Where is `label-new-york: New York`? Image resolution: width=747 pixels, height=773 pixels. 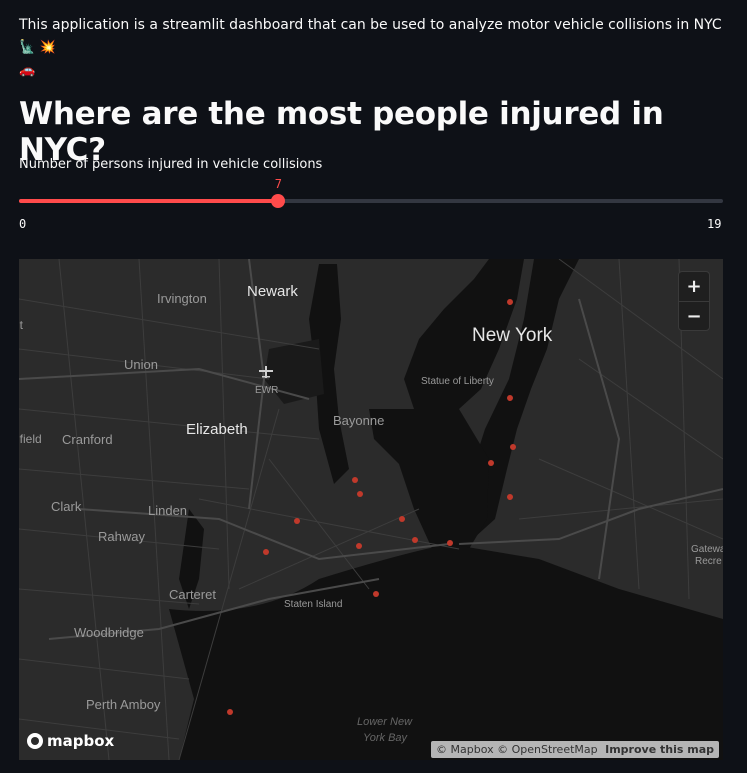 label-new-york: New York is located at coordinates (512, 335).